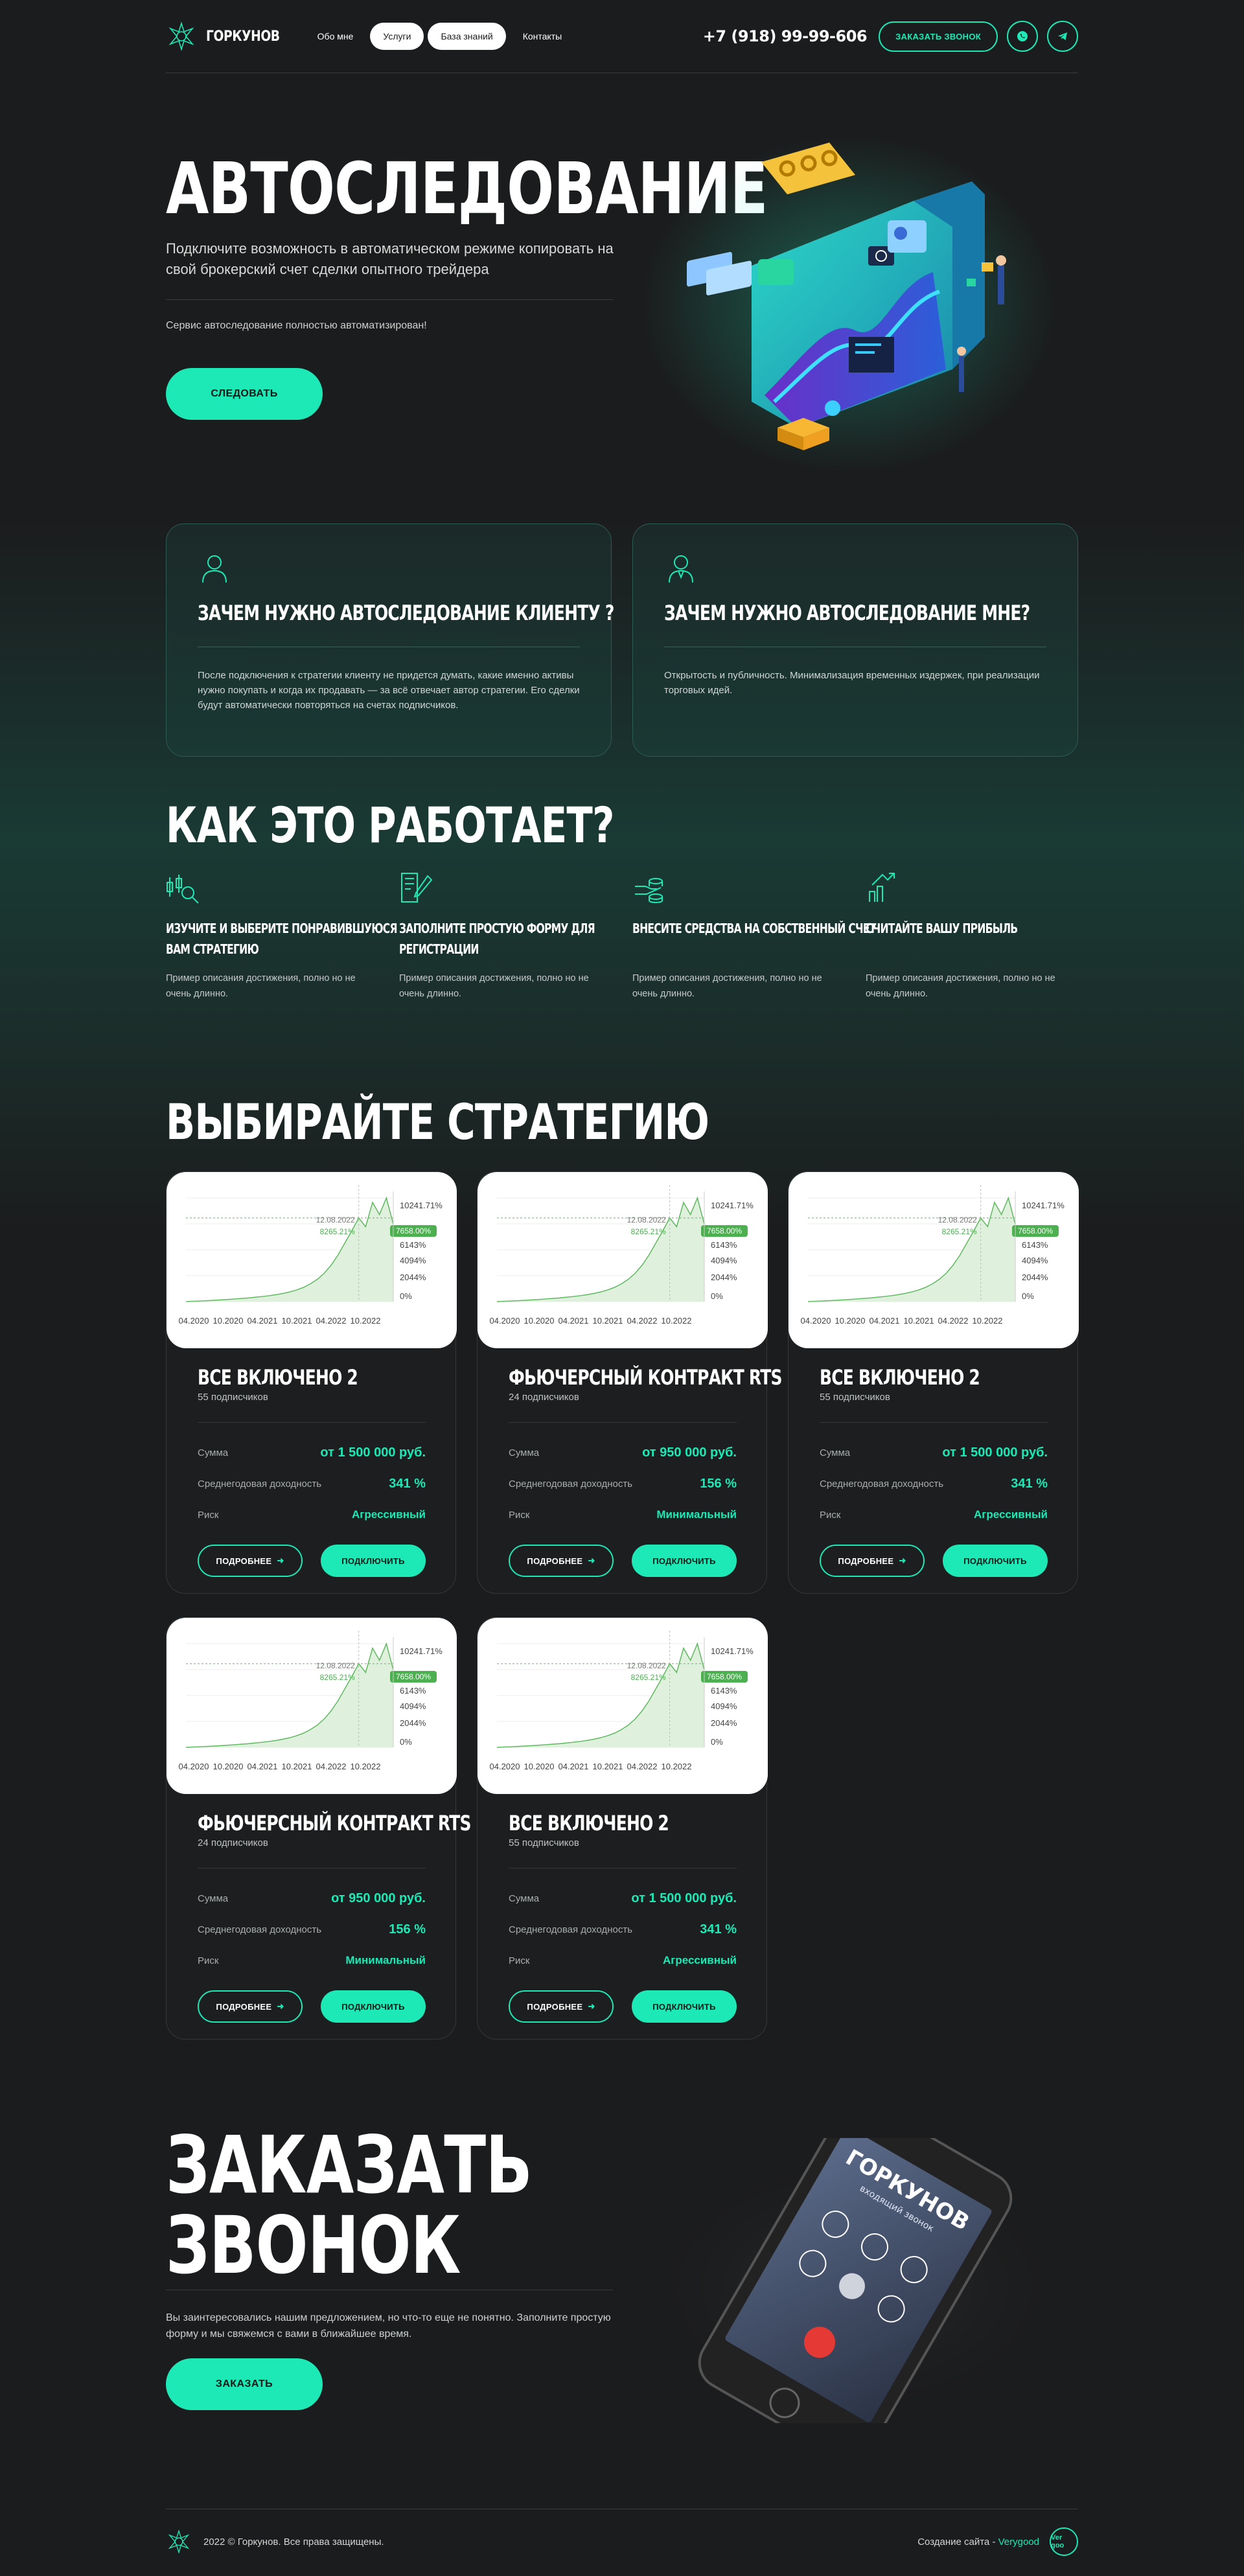 This screenshot has width=1244, height=2576. Describe the element at coordinates (995, 1452) in the screenshot. I see `sum-value: от 1 500 000 руб.` at that location.